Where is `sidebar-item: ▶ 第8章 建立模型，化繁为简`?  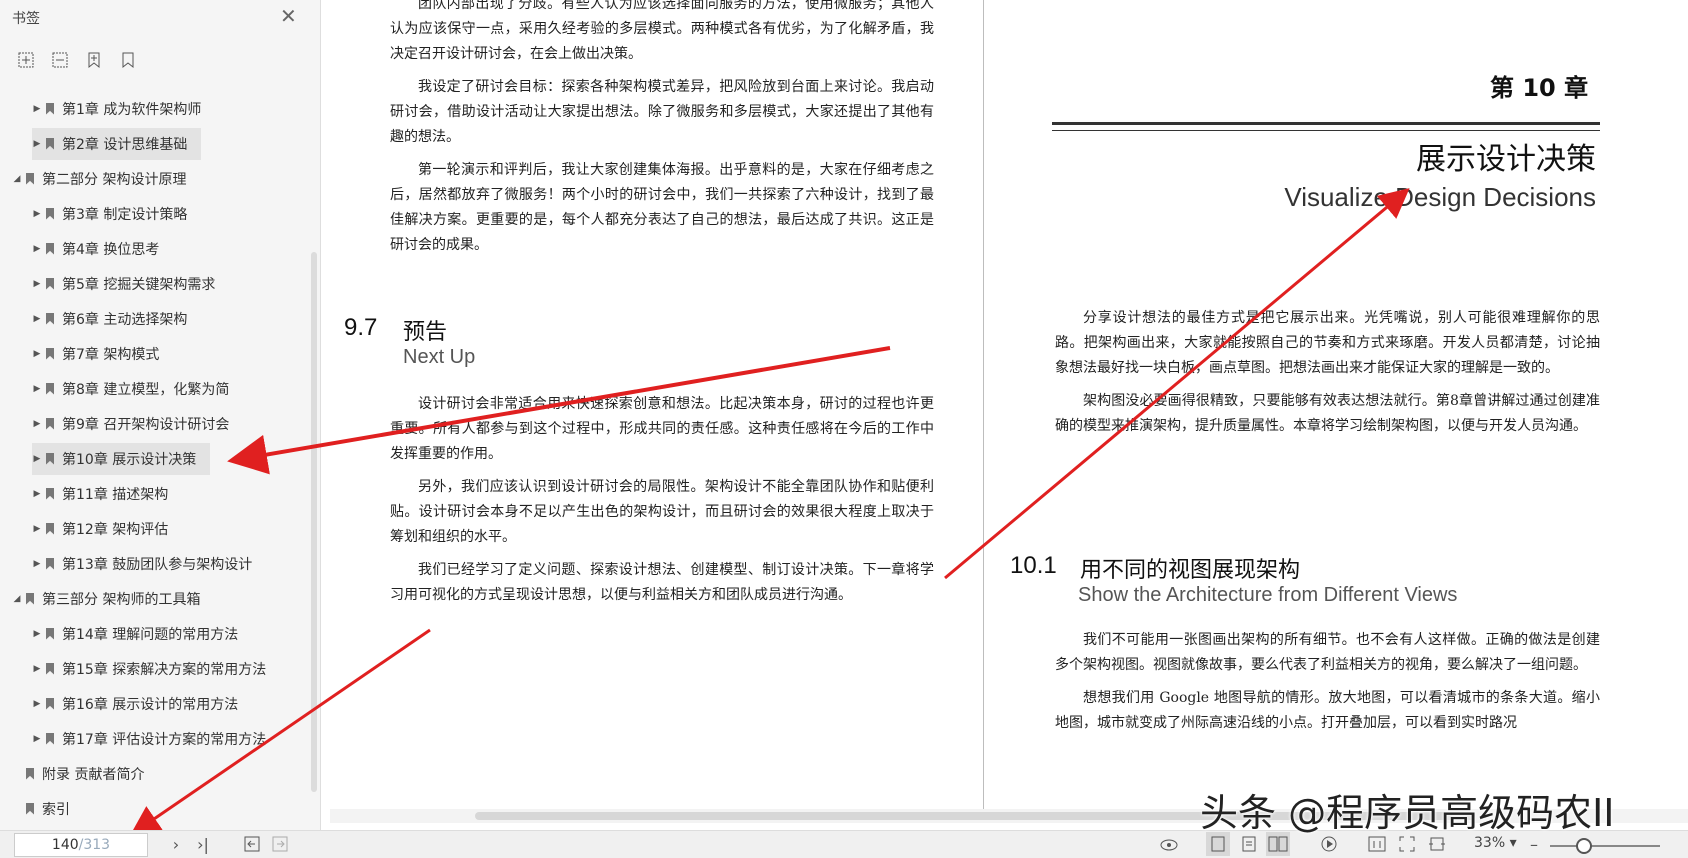
sidebar-item: ▶ 第8章 建立模型，化繁为简 is located at coordinates (155, 388).